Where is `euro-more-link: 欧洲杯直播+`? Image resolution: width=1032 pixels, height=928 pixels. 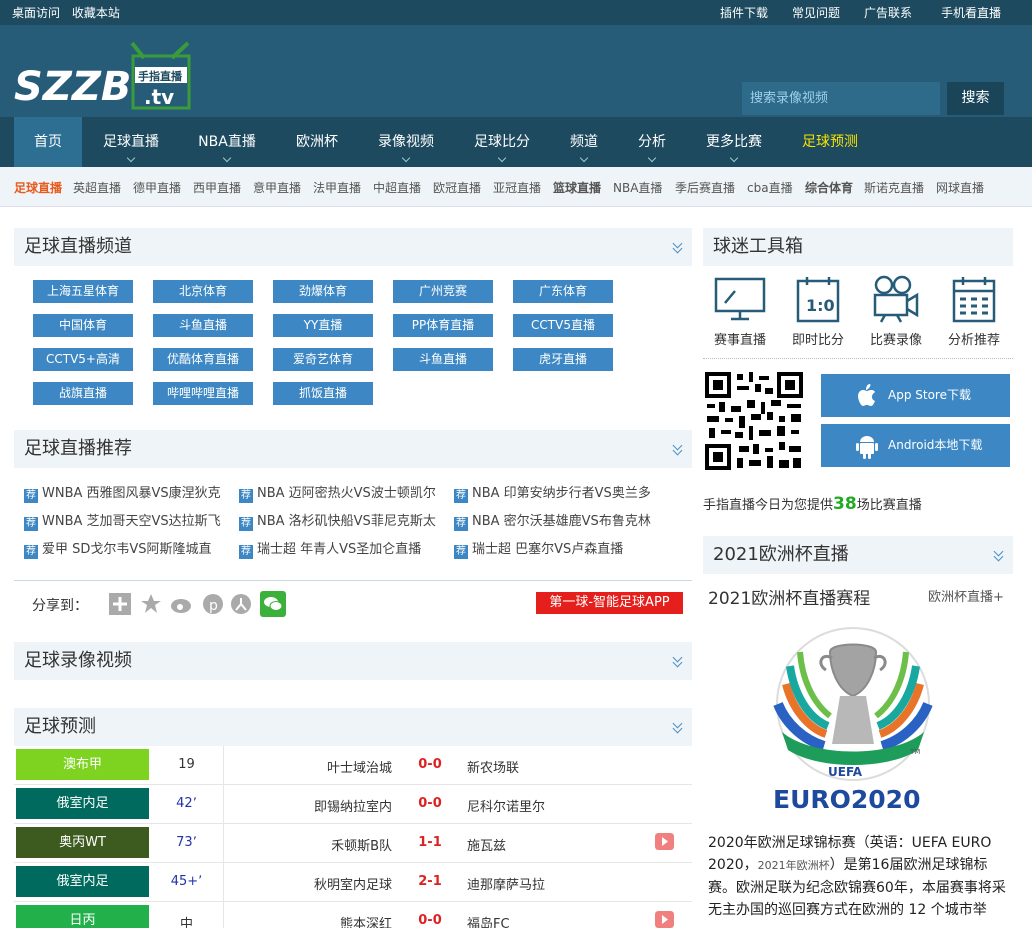 euro-more-link: 欧洲杯直播+ is located at coordinates (966, 595).